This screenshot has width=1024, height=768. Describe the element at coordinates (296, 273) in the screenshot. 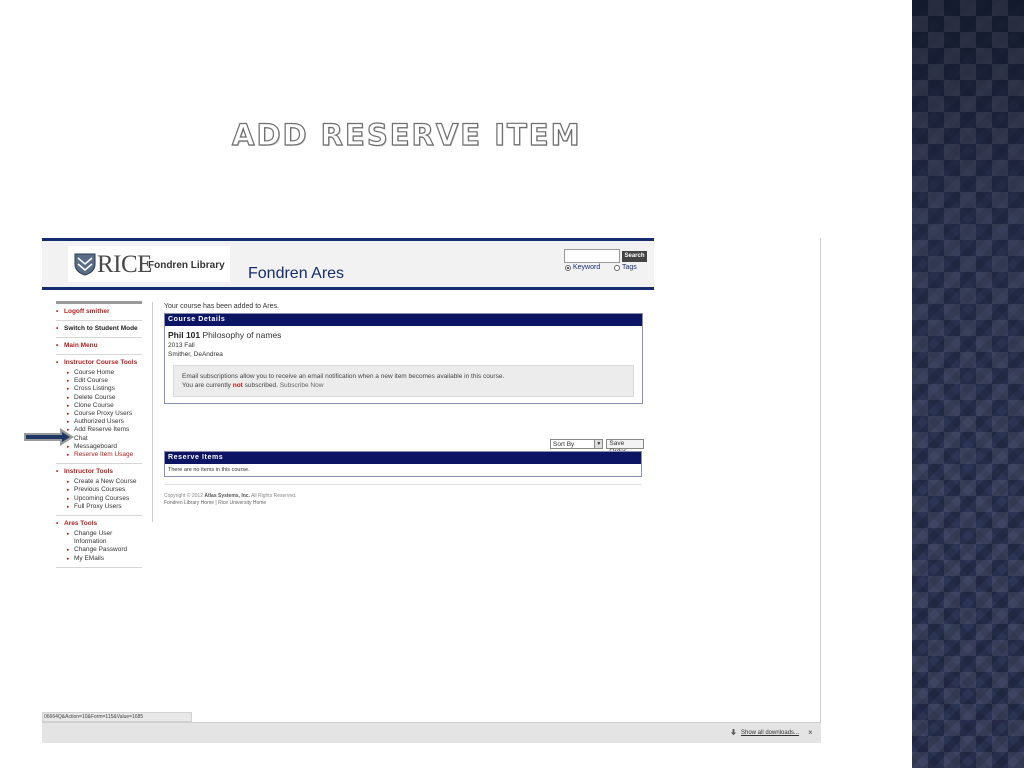

I see `site-name: Fondren Ares` at that location.